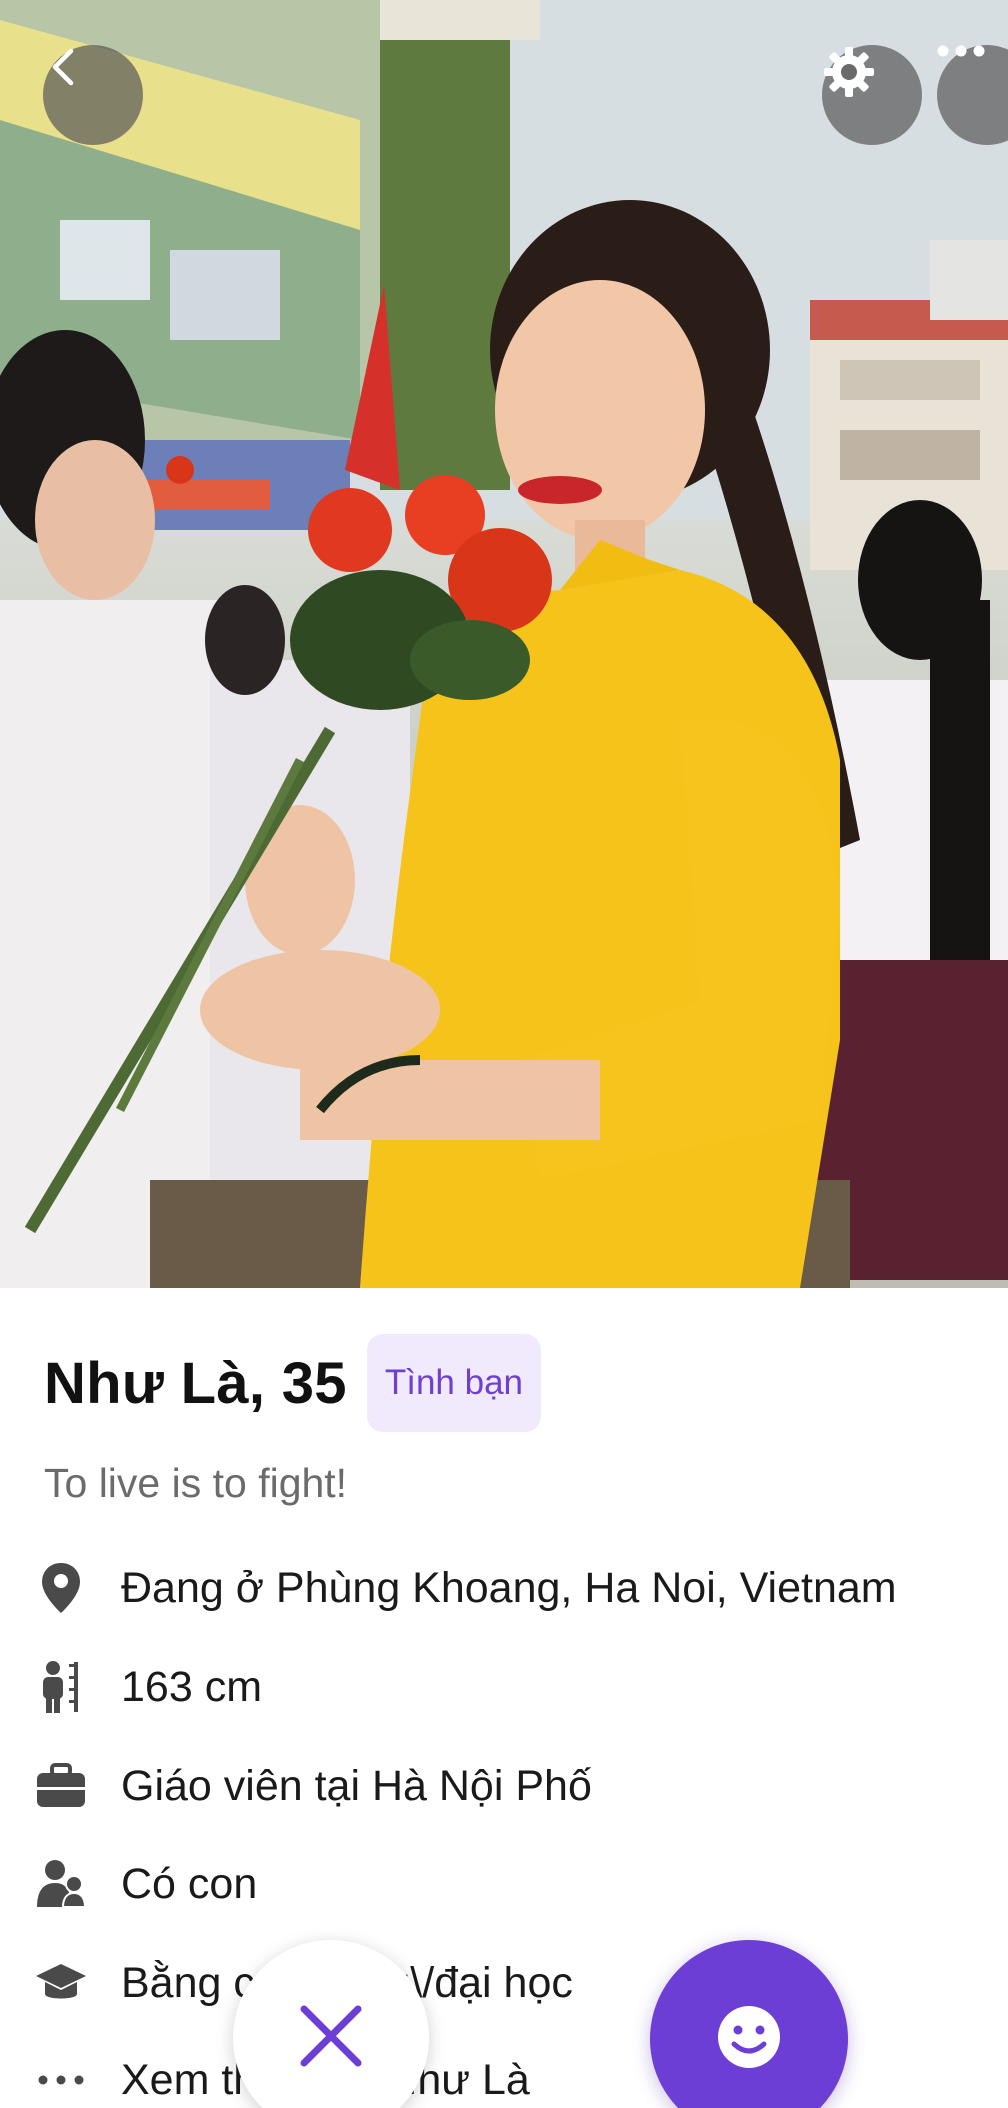 The image size is (1008, 2108). What do you see at coordinates (61, 1786) in the screenshot?
I see `briefcase-icon` at bounding box center [61, 1786].